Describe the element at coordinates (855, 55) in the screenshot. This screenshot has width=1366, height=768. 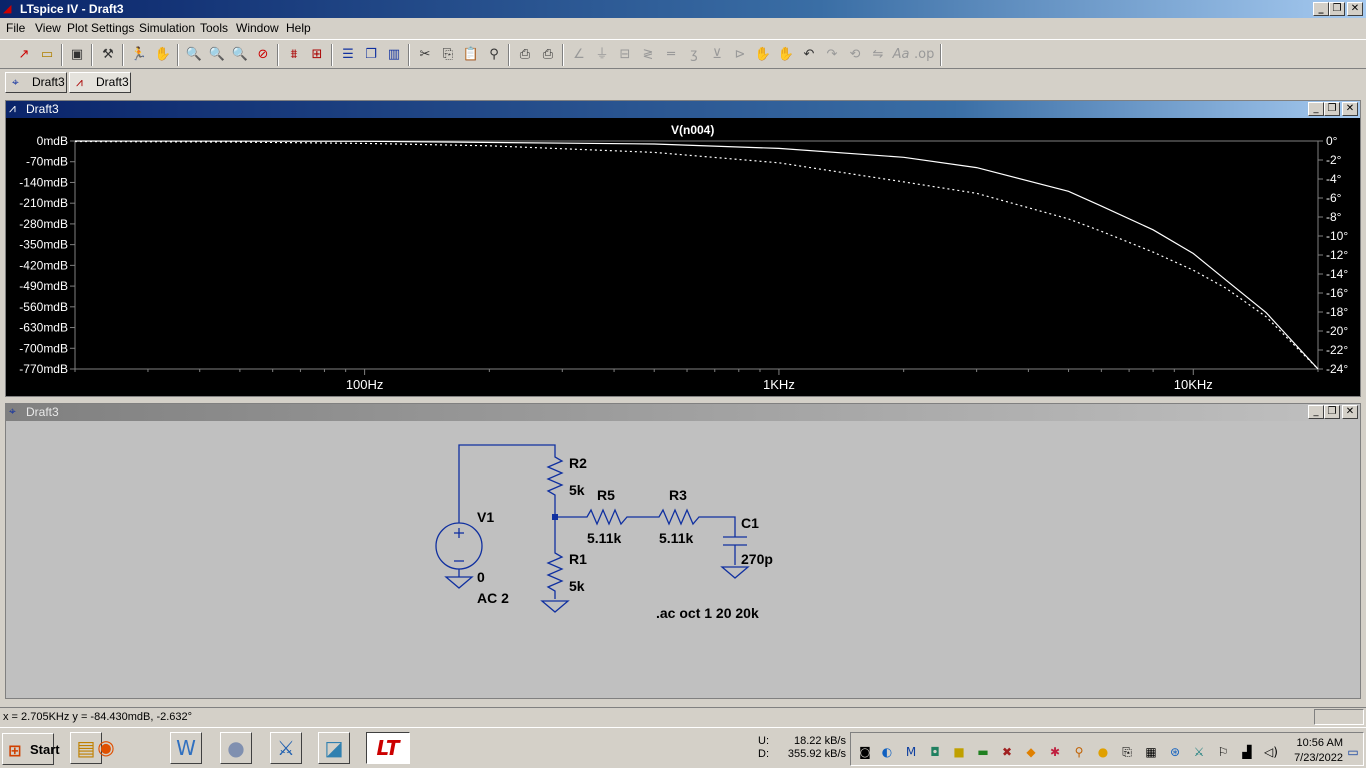
I see `rotate-icon: ⟲` at that location.